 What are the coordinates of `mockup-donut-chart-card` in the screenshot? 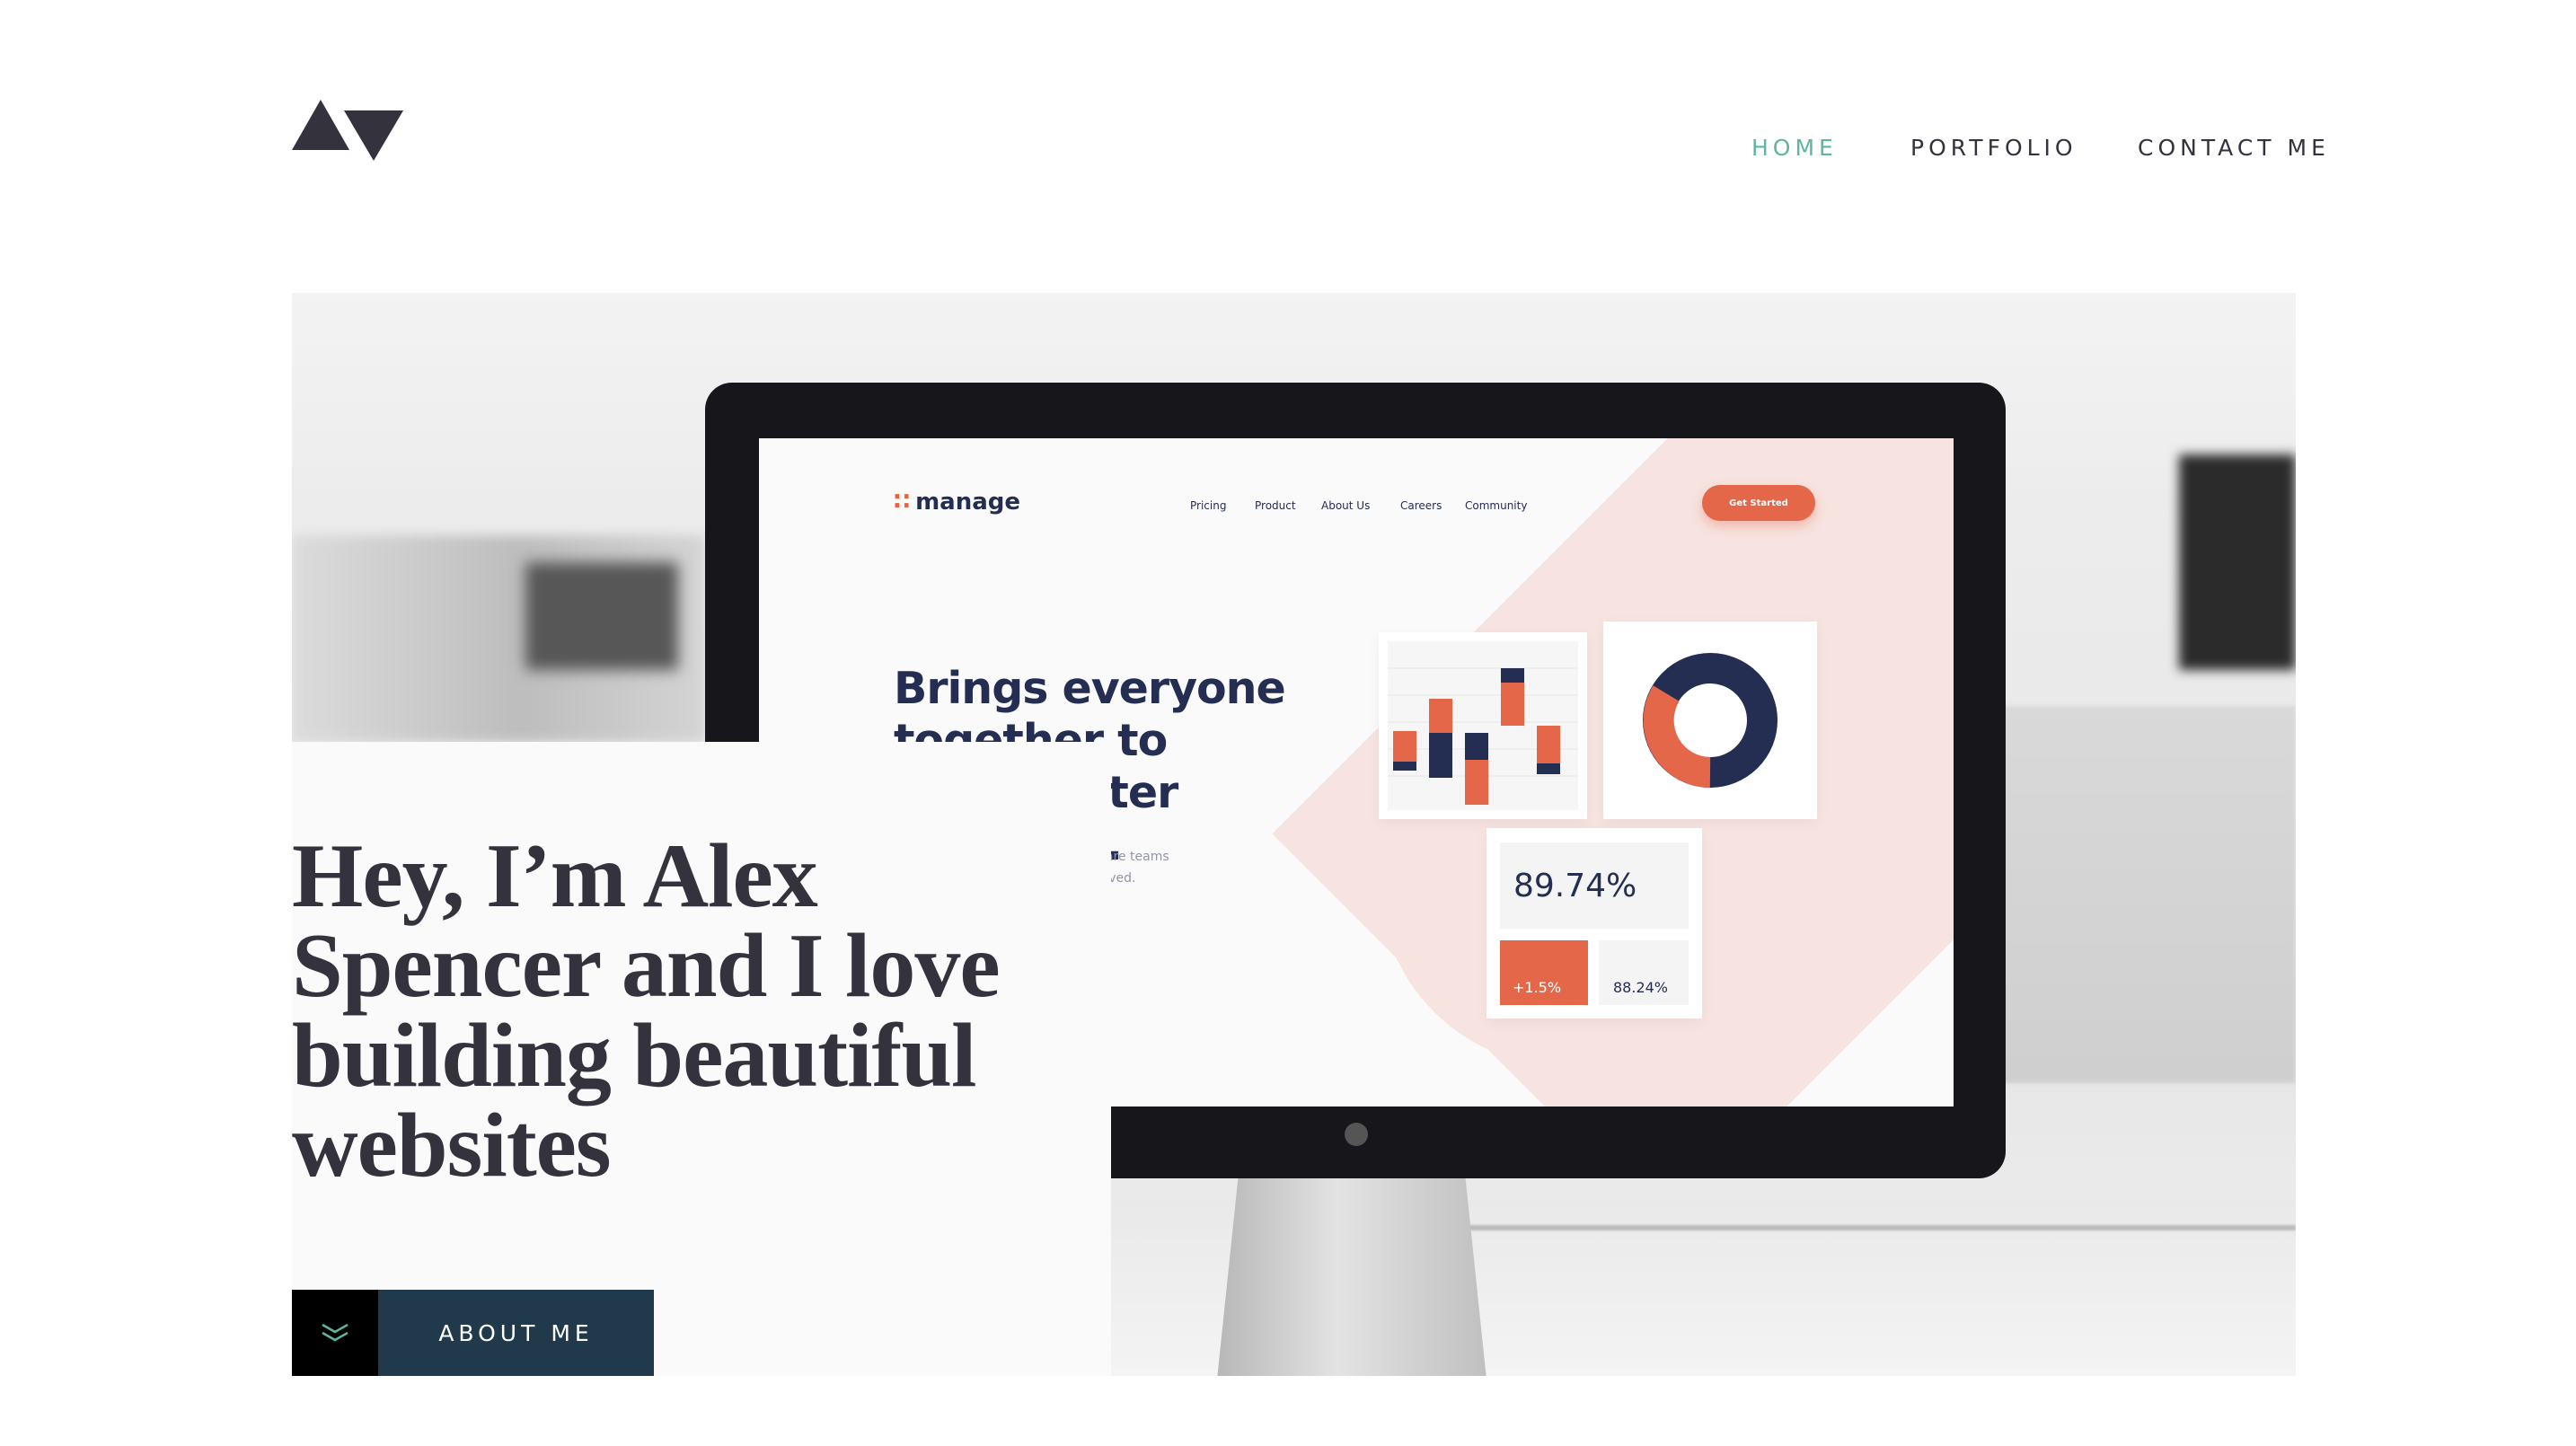 It's located at (1710, 720).